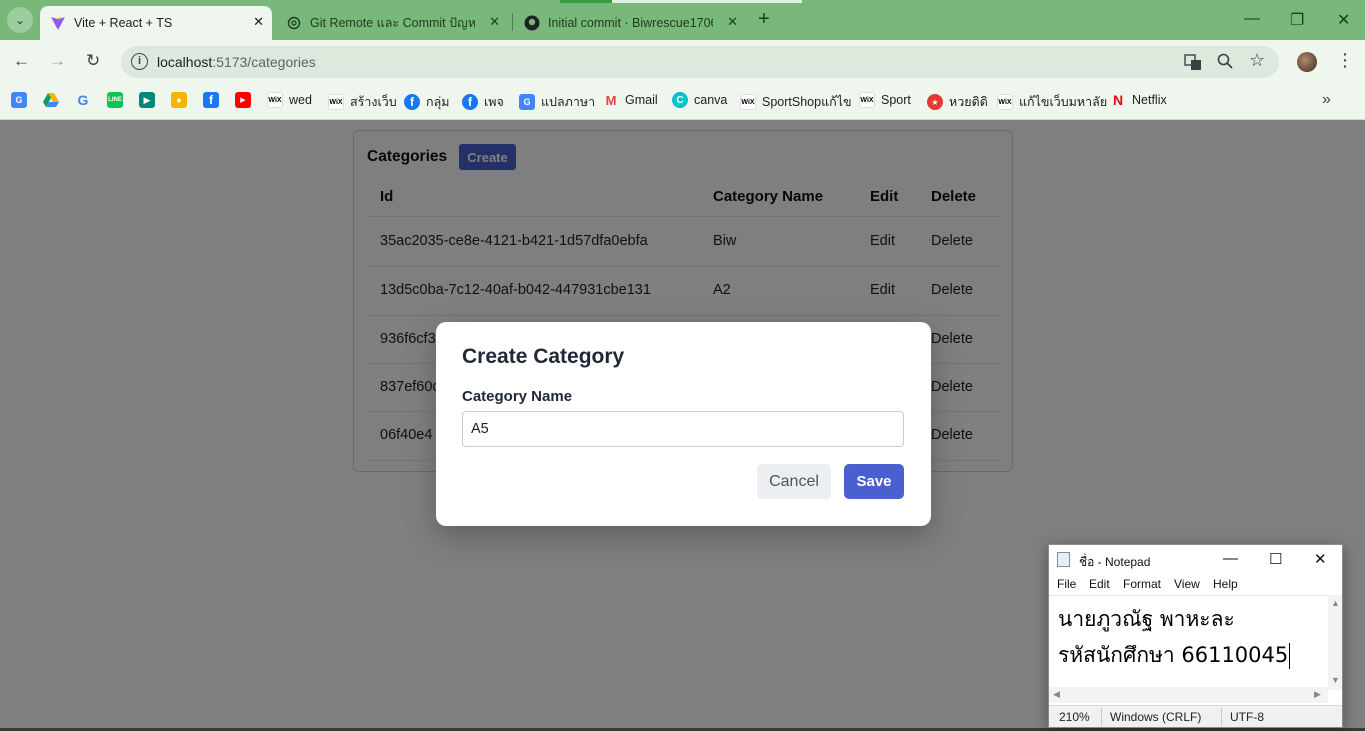 This screenshot has height=731, width=1365. Describe the element at coordinates (179, 100) in the screenshot. I see `bookmark-item: ●` at that location.